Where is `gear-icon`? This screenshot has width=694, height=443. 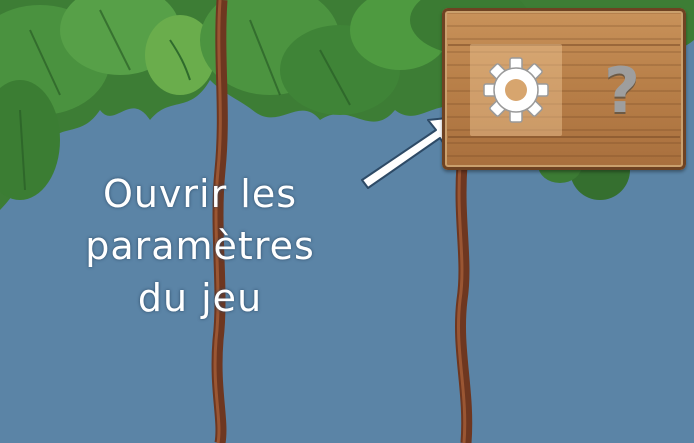
gear-icon is located at coordinates (516, 90).